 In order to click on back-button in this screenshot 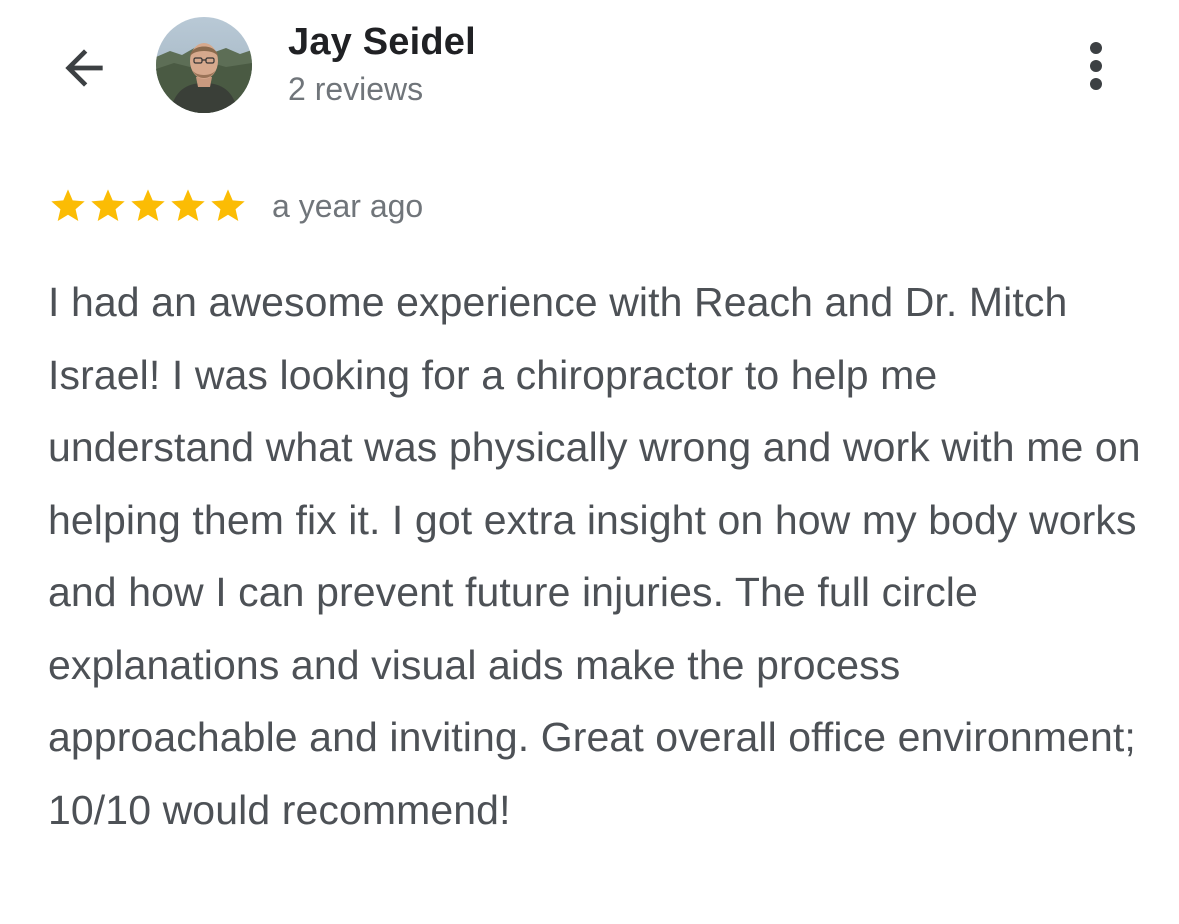, I will do `click(84, 68)`.